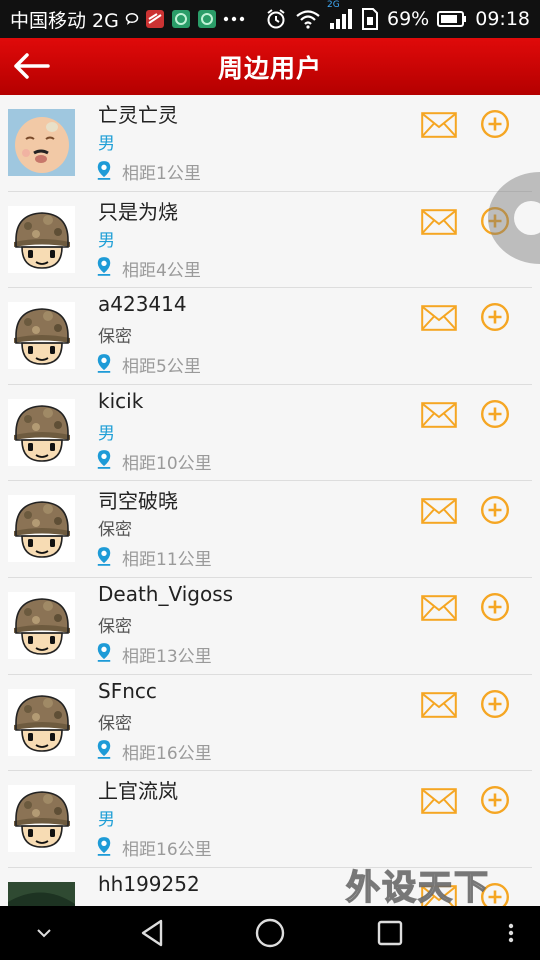 This screenshot has width=540, height=960. I want to click on back-button, so click(31, 66).